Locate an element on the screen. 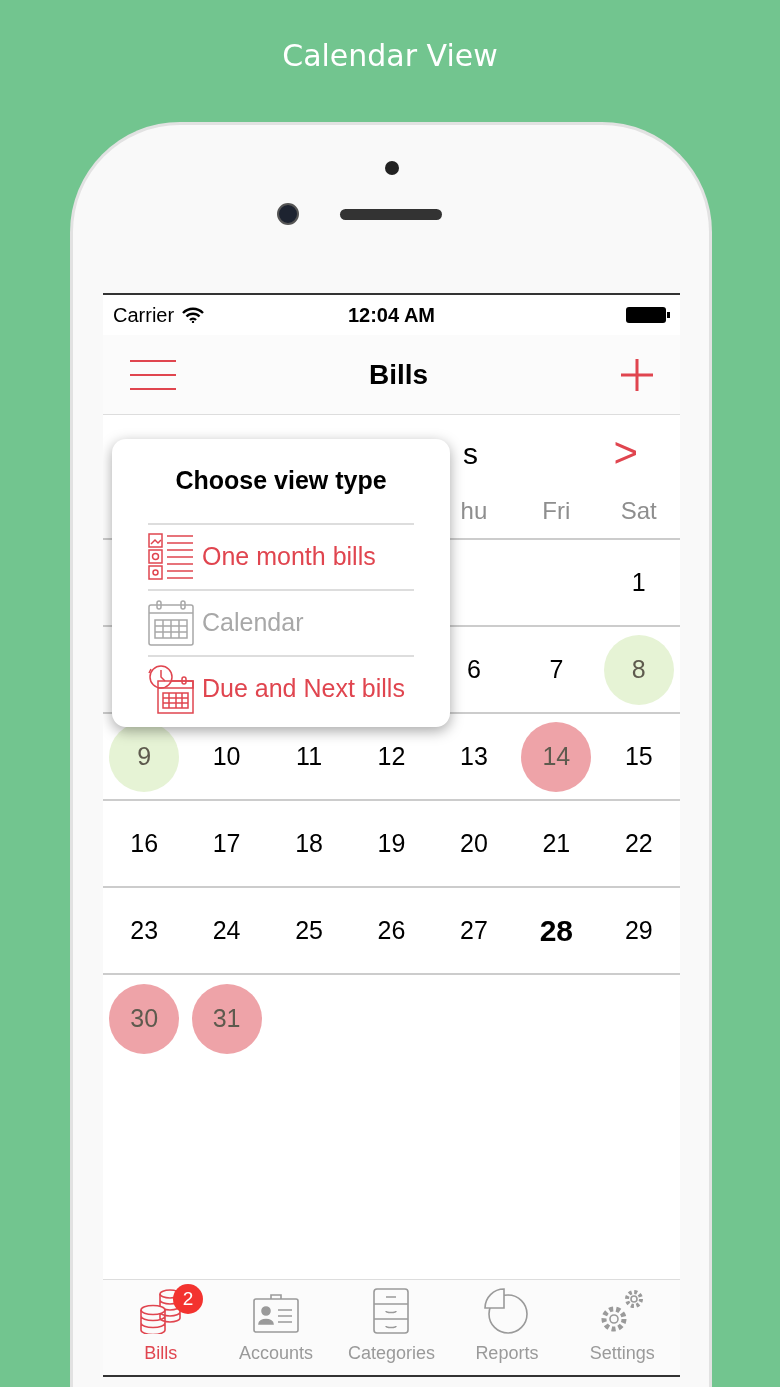 This screenshot has height=1387, width=780. calendar-day: 7 is located at coordinates (556, 669).